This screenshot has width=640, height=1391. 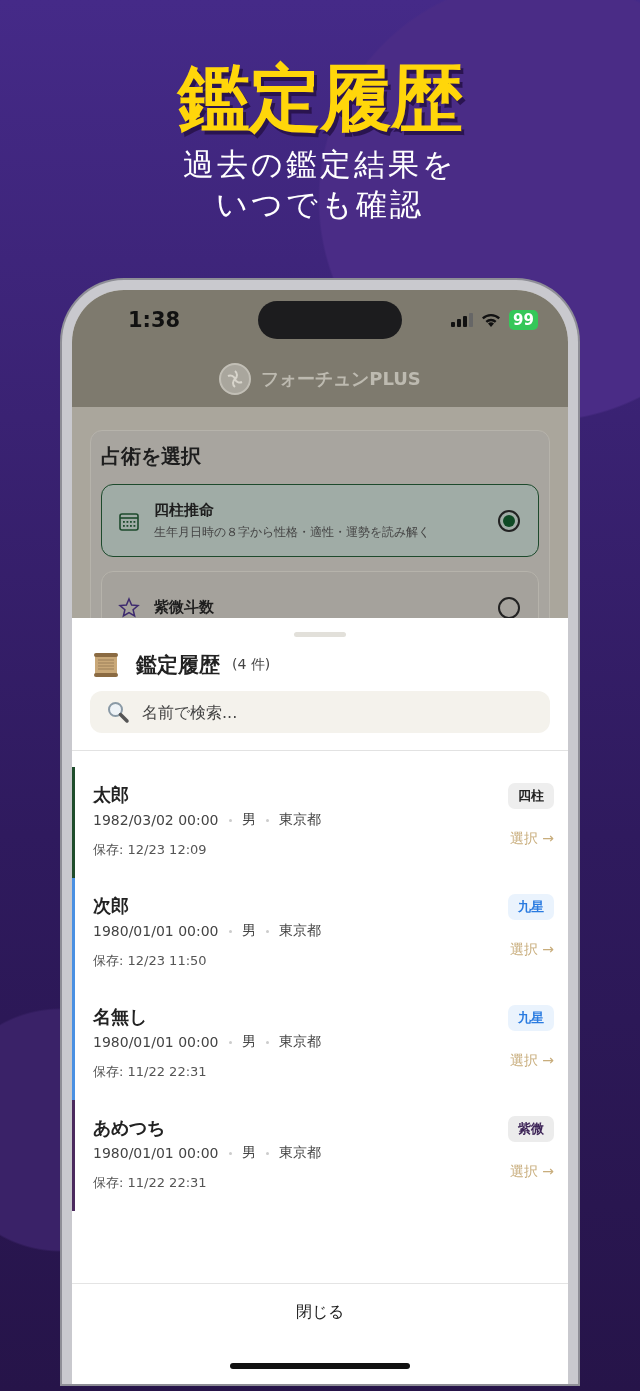 I want to click on method-option: 紫微斗数, so click(x=320, y=594).